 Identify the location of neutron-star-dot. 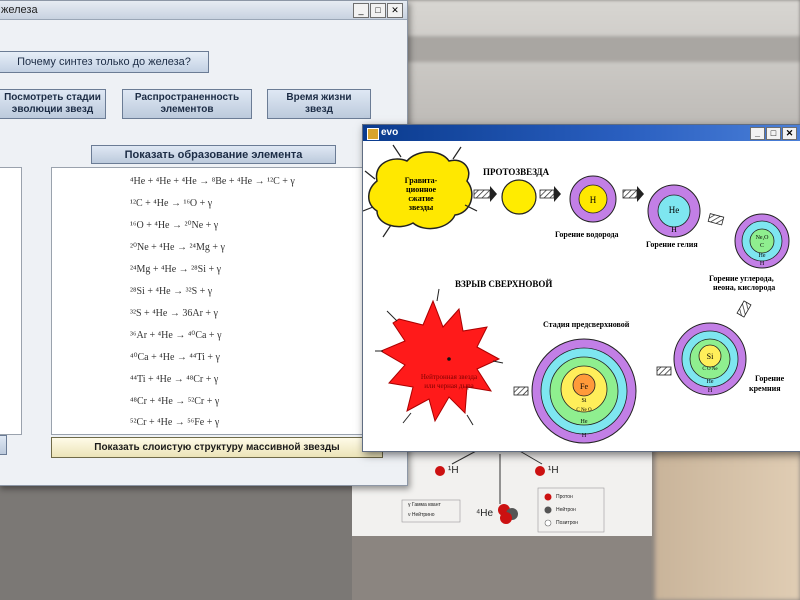
(449, 359).